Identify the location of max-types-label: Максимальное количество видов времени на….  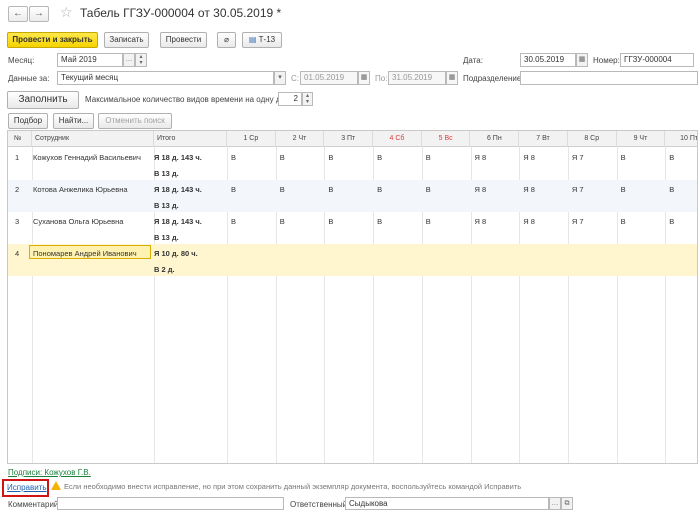
(190, 99).